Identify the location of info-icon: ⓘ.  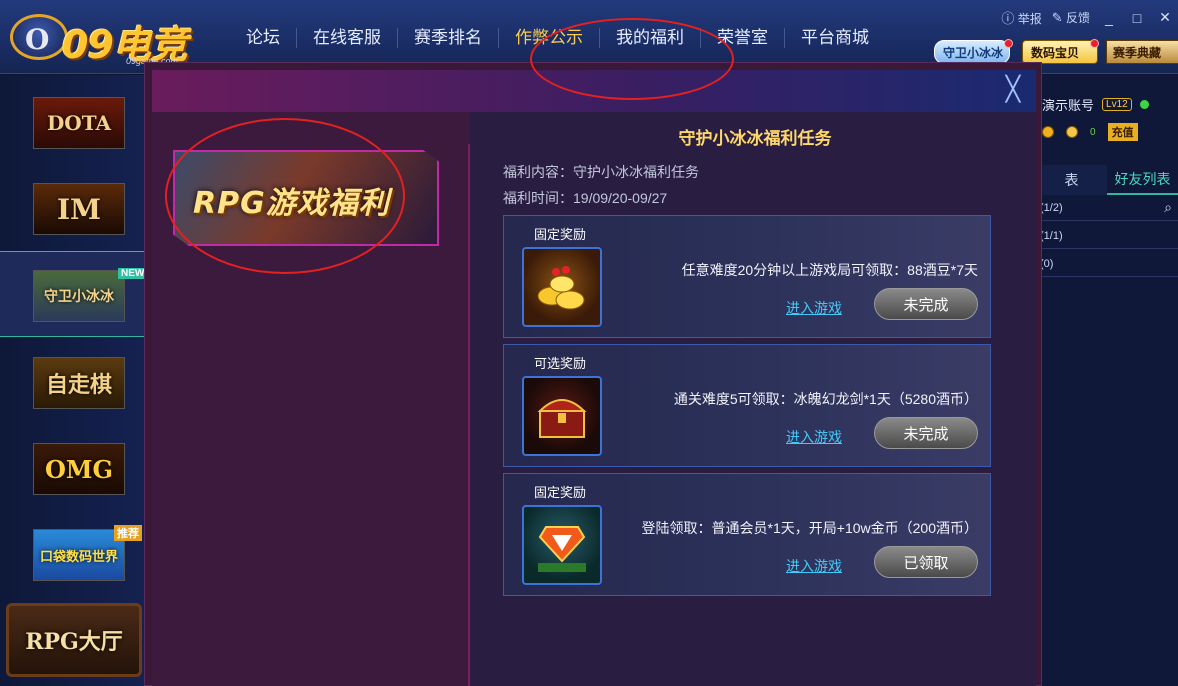
(1008, 18).